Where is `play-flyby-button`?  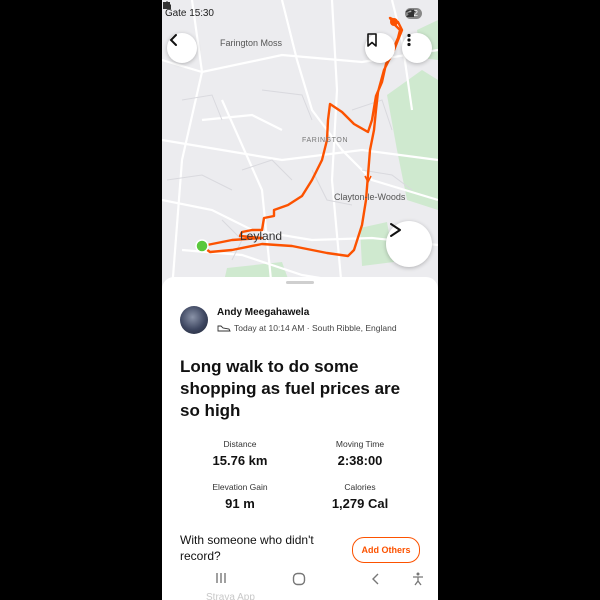
play-flyby-button is located at coordinates (409, 244).